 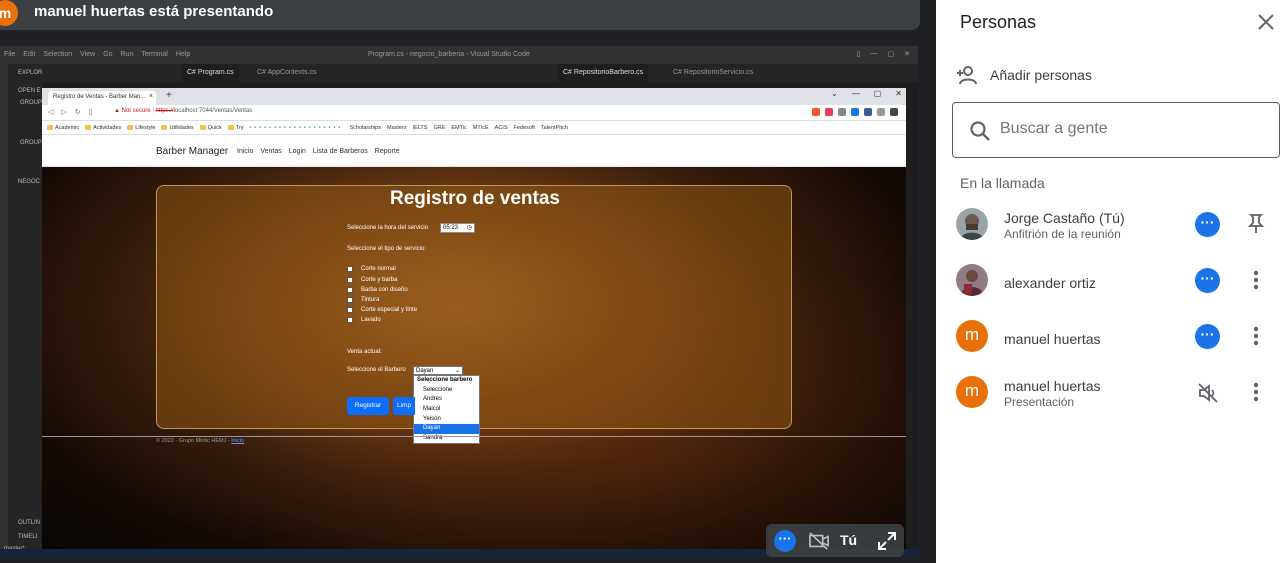 I want to click on vscode-menu-item: File, so click(x=10, y=54).